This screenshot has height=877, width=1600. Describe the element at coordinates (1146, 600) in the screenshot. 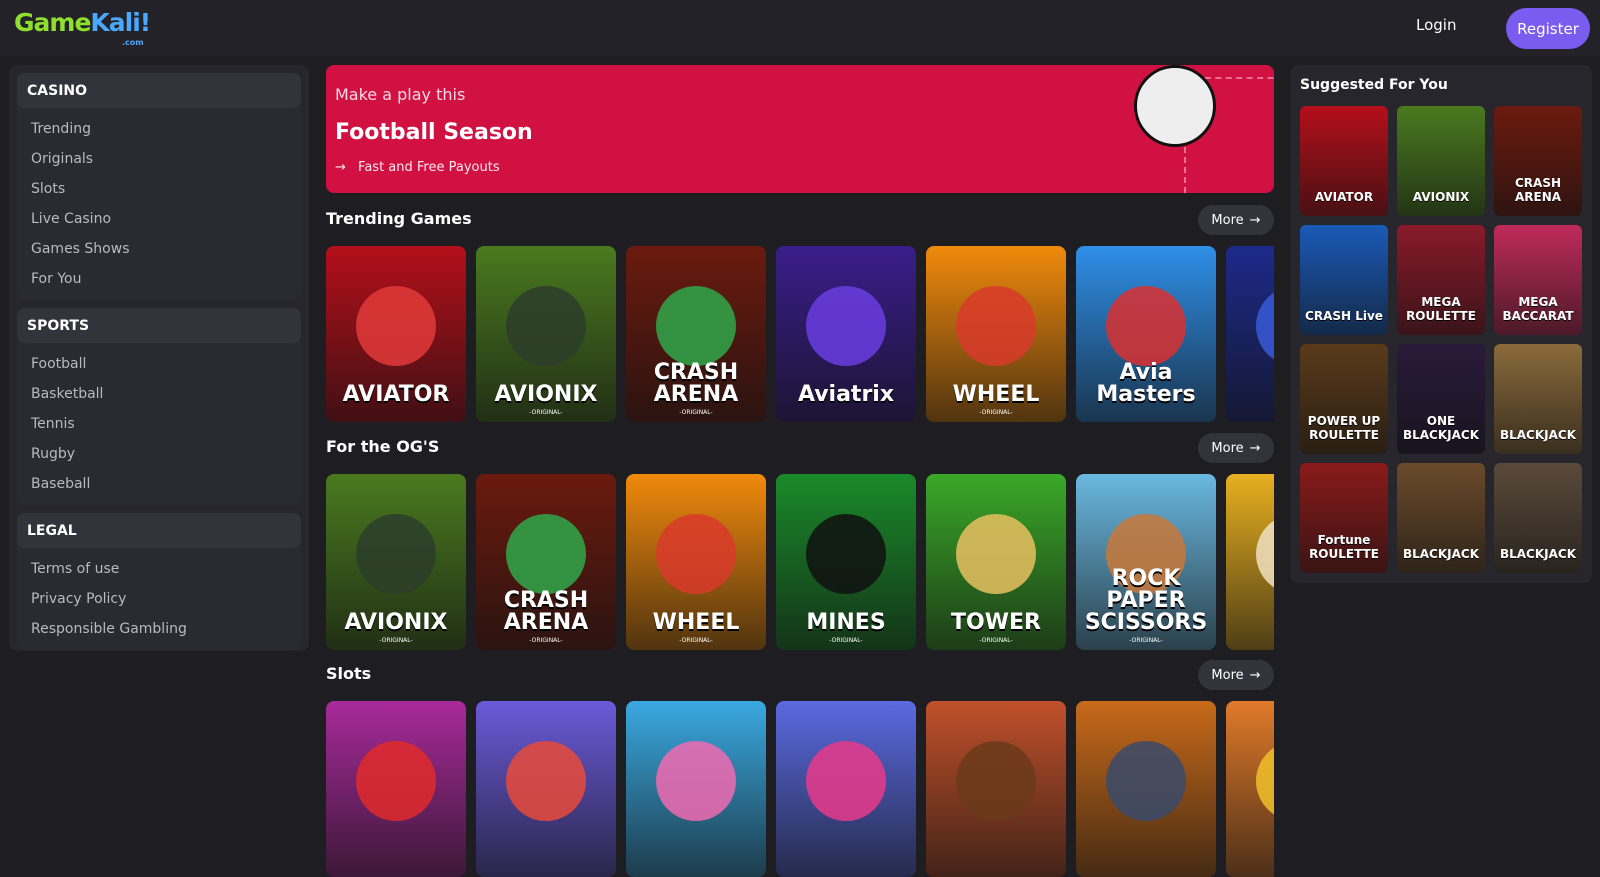

I see `game-tile-name: ROCK PAPER SCISSORS` at that location.